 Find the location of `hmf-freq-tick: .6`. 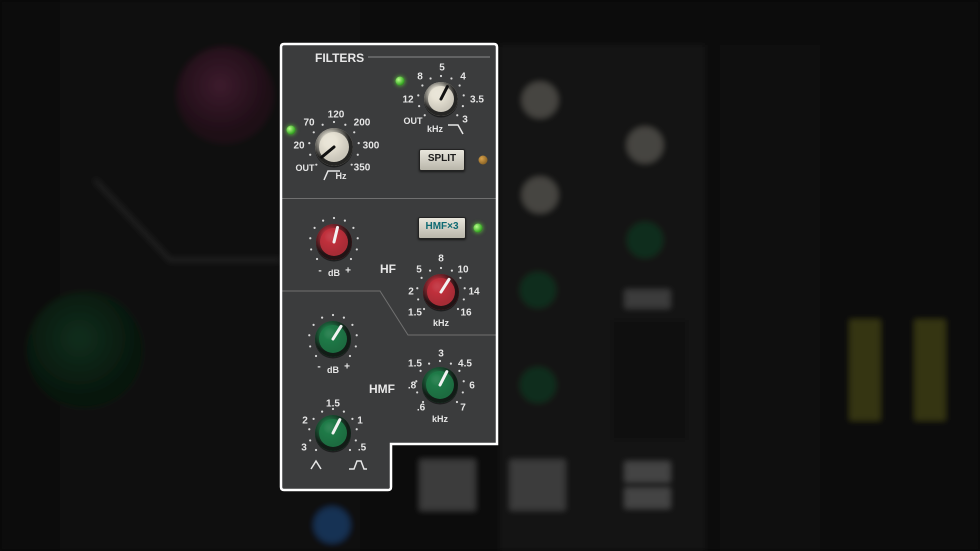

hmf-freq-tick: .6 is located at coordinates (421, 408).